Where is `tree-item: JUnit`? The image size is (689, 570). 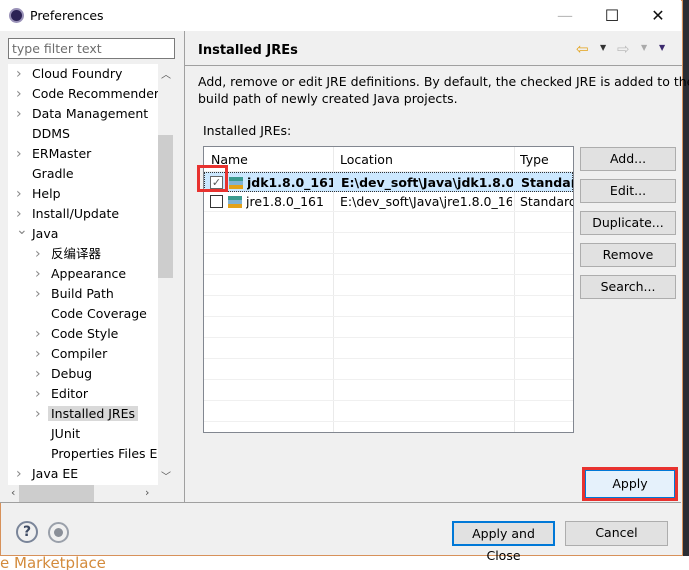
tree-item: JUnit is located at coordinates (65, 434).